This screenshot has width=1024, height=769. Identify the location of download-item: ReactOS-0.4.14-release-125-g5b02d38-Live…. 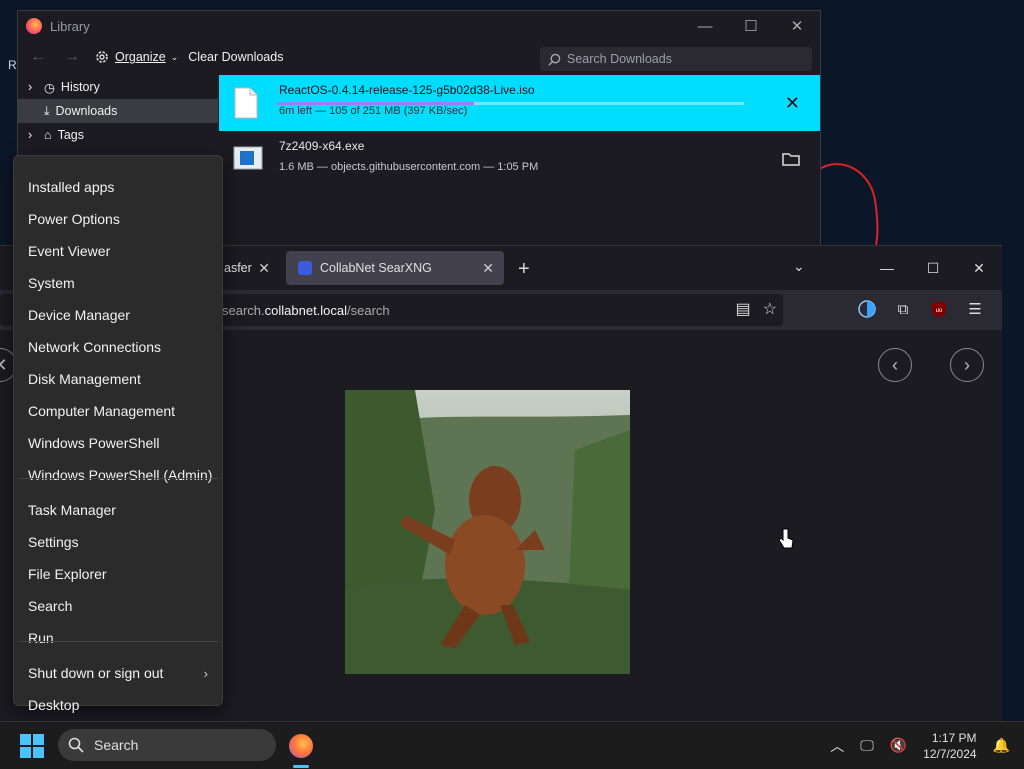
(519, 103).